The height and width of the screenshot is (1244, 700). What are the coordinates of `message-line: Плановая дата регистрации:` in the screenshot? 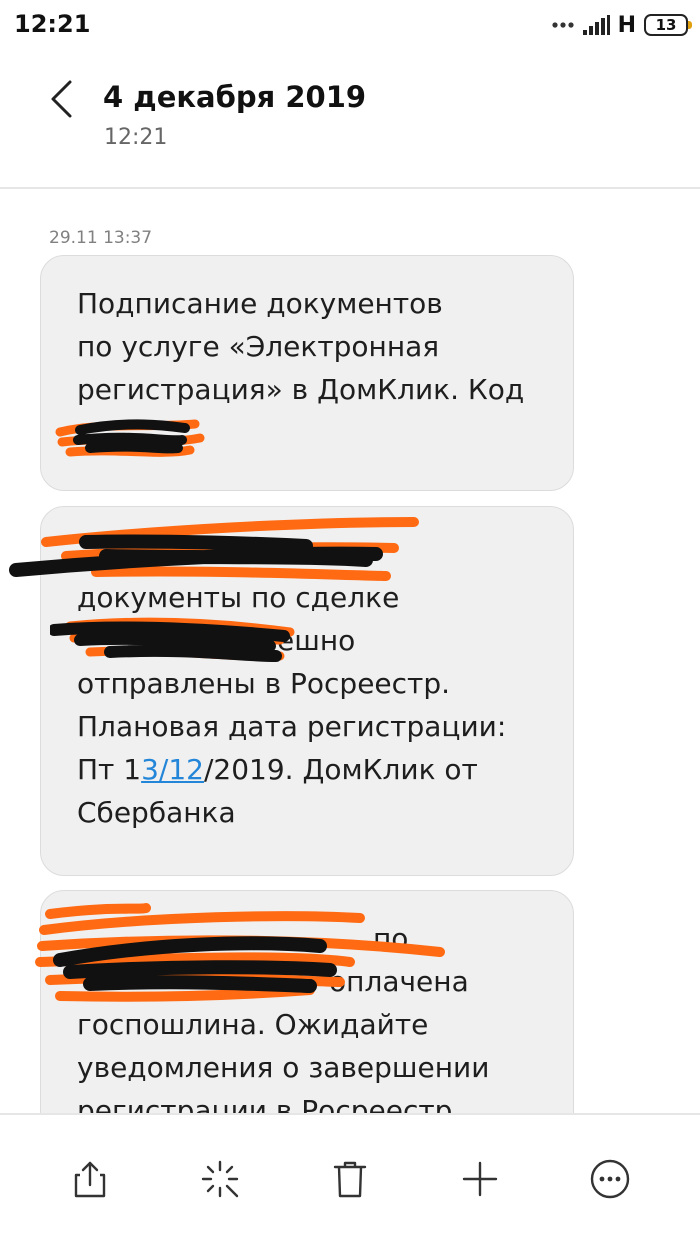 It's located at (292, 726).